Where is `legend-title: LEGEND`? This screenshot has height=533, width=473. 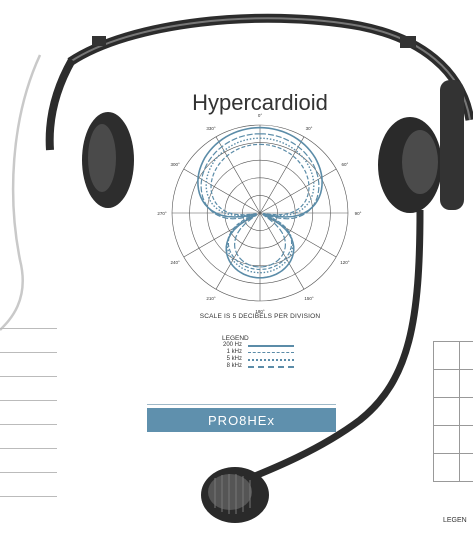
legend-title: LEGEND is located at coordinates (235, 338).